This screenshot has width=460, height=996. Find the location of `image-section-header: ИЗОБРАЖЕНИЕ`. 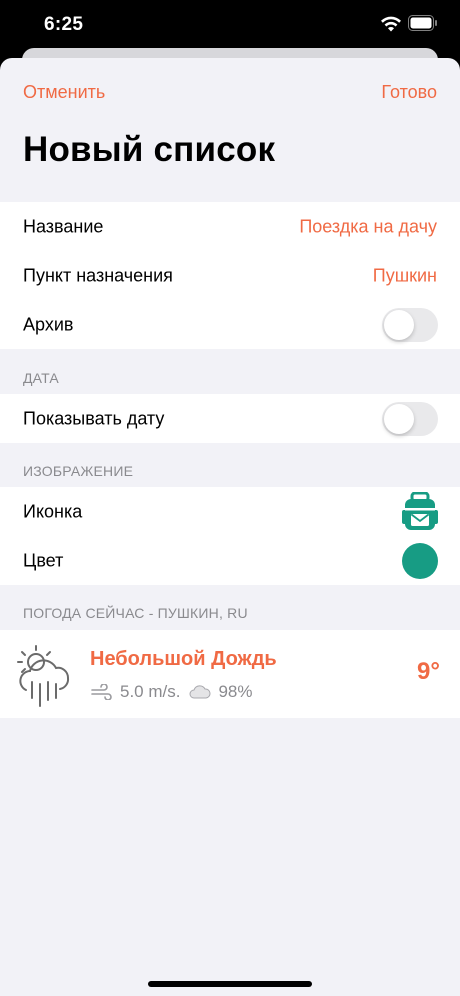

image-section-header: ИЗОБРАЖЕНИЕ is located at coordinates (78, 471).